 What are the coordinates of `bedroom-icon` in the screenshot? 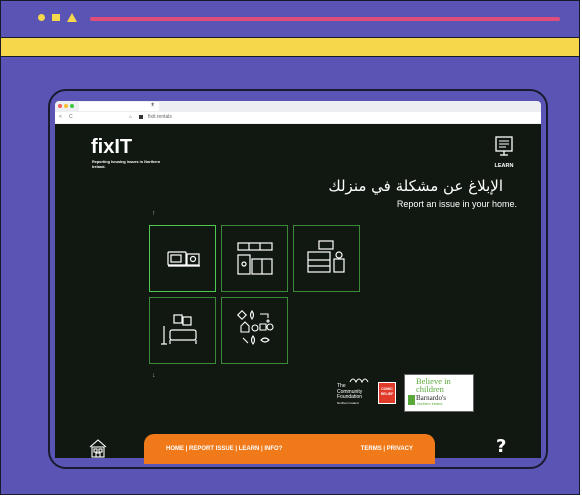 It's located at (326, 256).